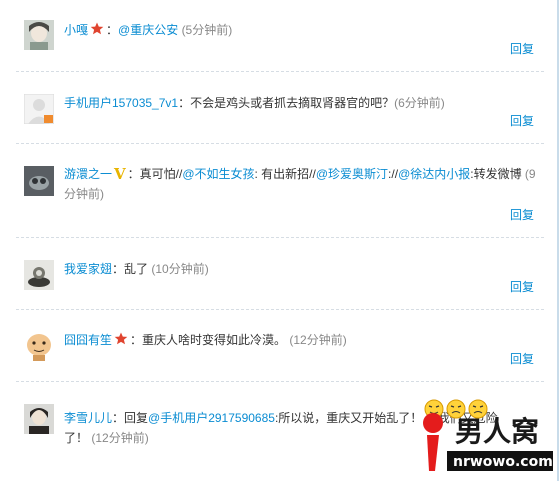 The height and width of the screenshot is (481, 559). What do you see at coordinates (434, 174) in the screenshot?
I see `mention-link: @徐达内小报` at bounding box center [434, 174].